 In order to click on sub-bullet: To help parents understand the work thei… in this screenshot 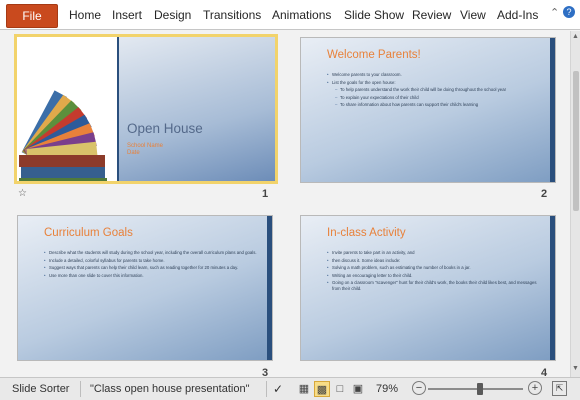, I will do `click(438, 90)`.